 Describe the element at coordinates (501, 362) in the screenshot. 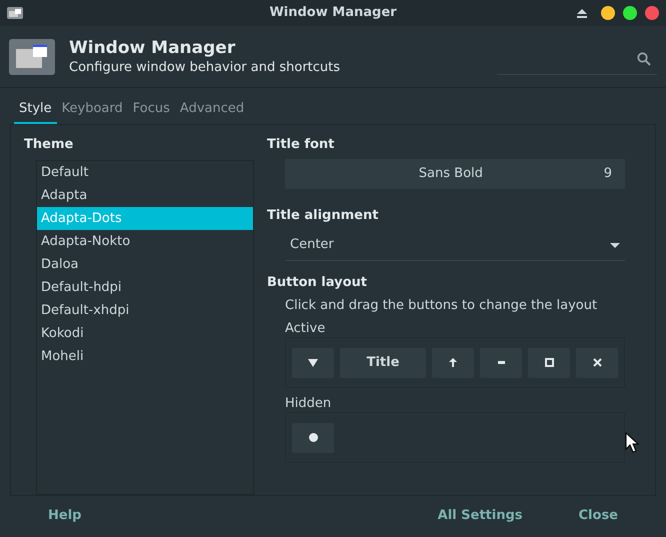

I see `minimize-icon` at that location.